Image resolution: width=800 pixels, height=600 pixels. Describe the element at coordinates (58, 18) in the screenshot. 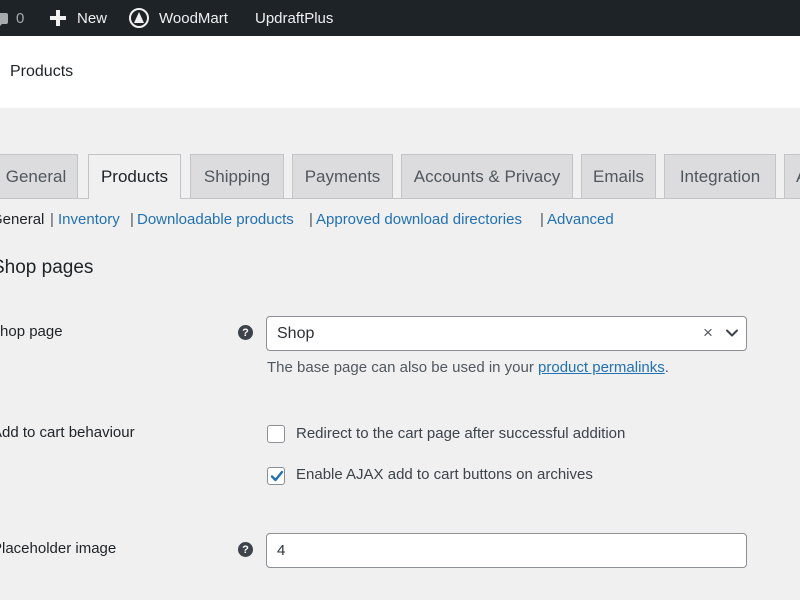

I see `plus-icon` at that location.